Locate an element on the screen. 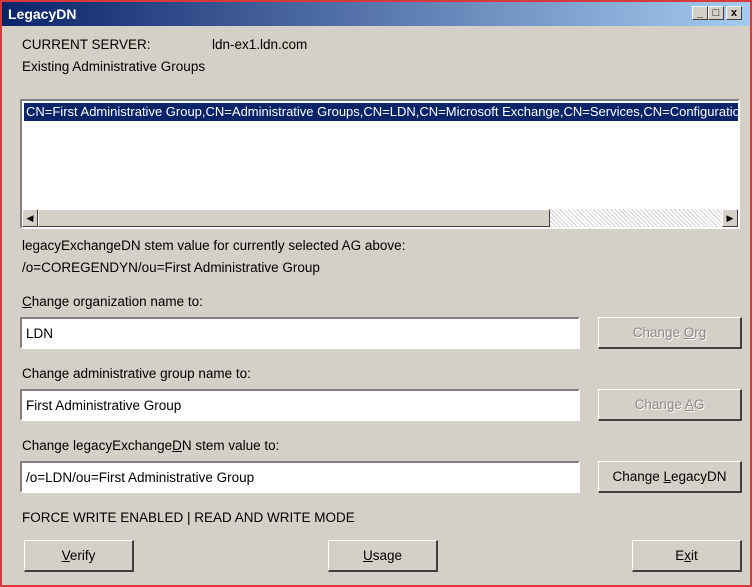 This screenshot has height=587, width=752. admin-groups-label: Existing Administrative Groups is located at coordinates (114, 66).